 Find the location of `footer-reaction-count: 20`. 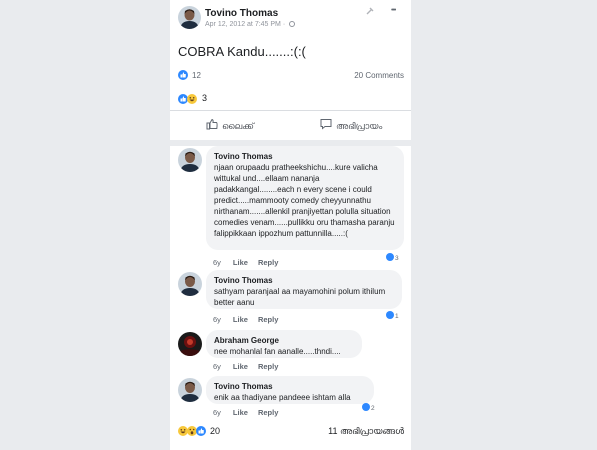

footer-reaction-count: 20 is located at coordinates (215, 431).